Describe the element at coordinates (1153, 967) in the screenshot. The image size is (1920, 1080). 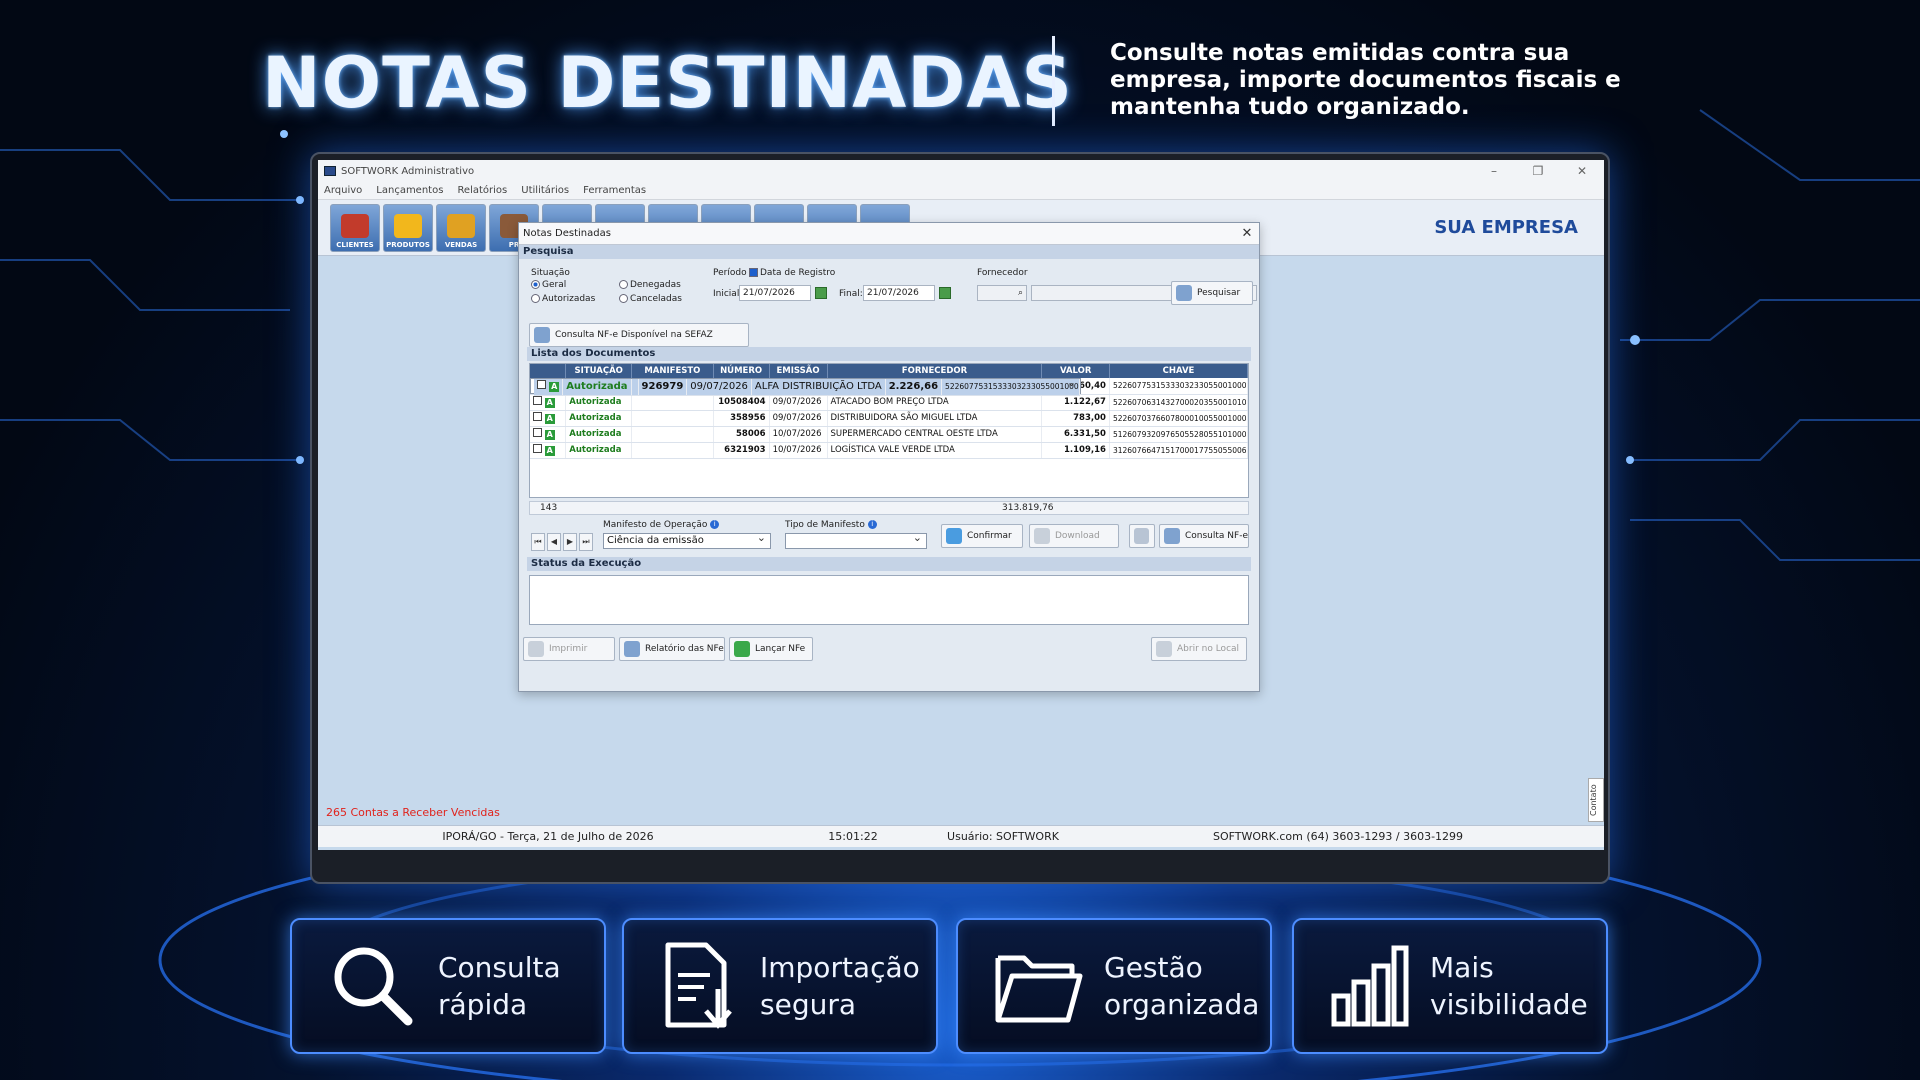
I see `feature-line1: Gestão` at that location.